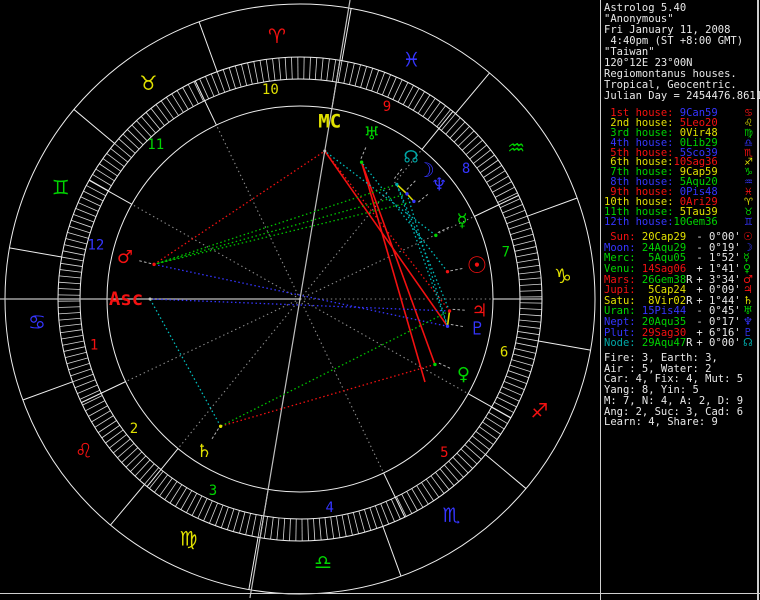  I want to click on planet-row: Venu: 14Sag06 + 1°41' ♀, so click(678, 268).